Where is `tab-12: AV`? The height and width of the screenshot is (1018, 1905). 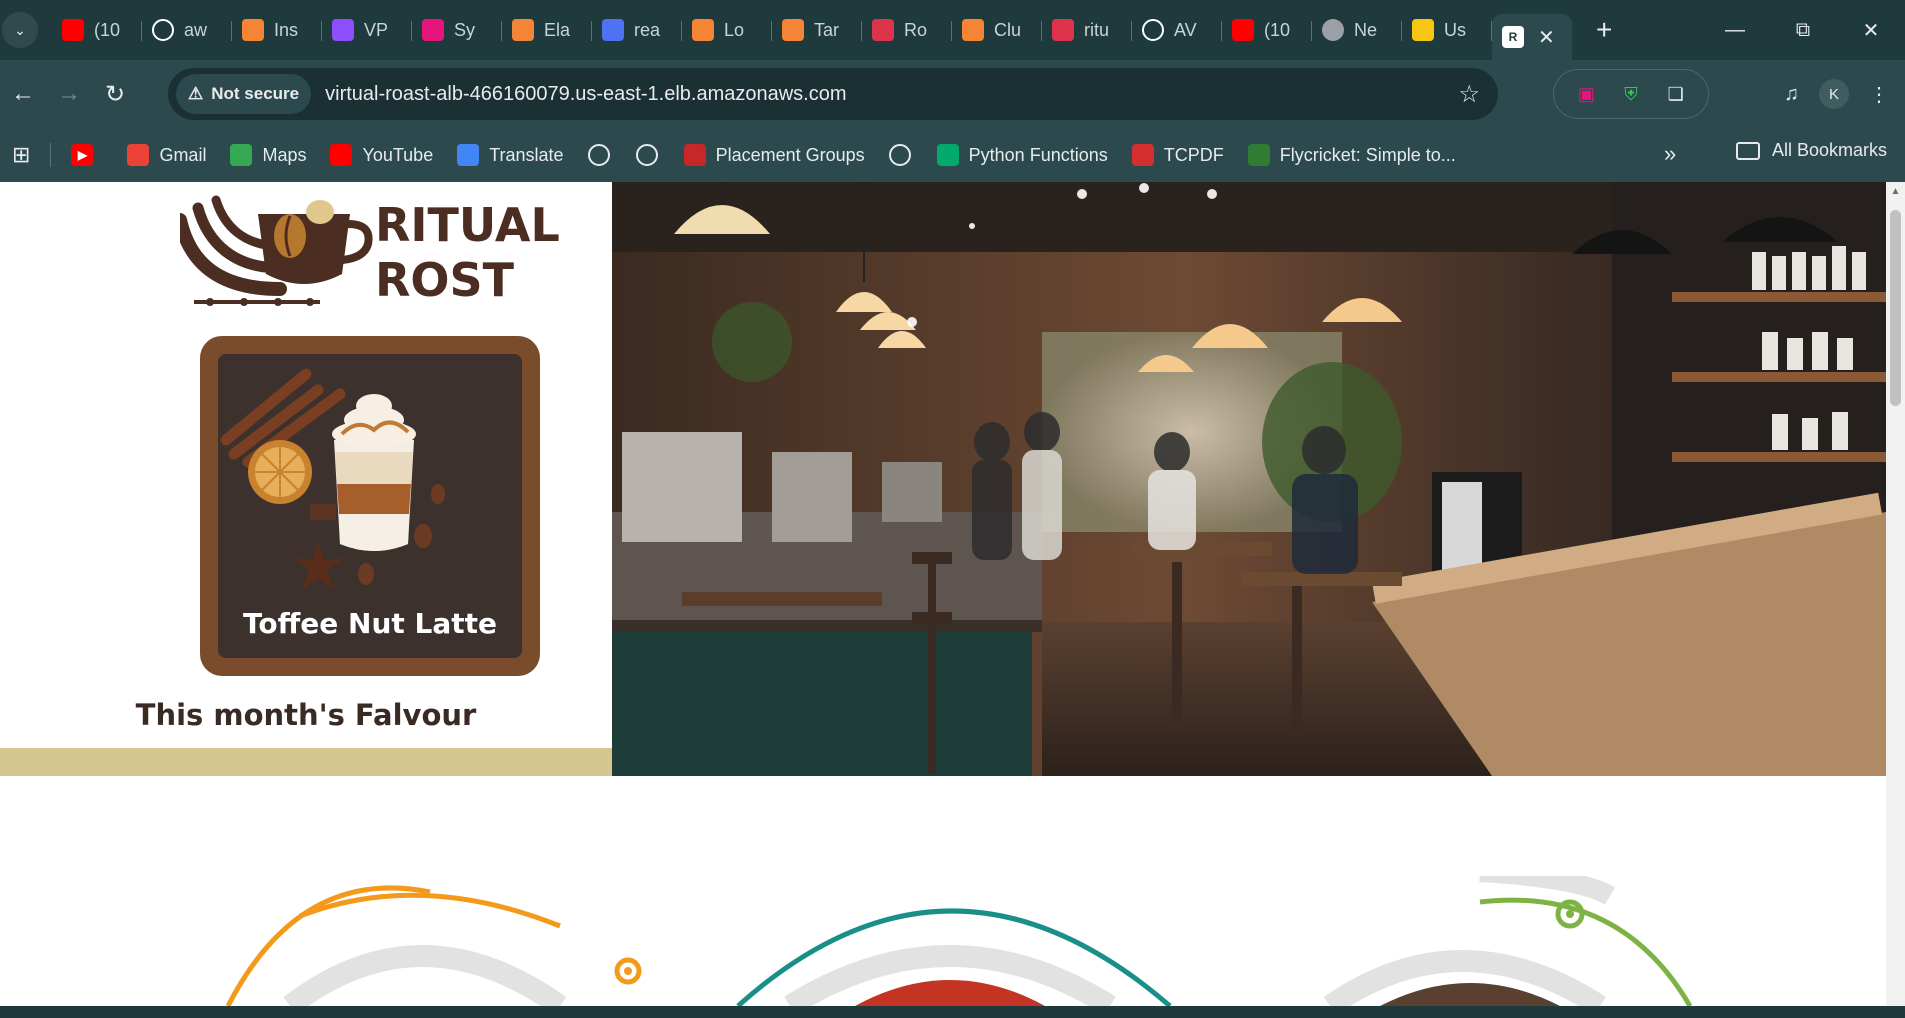 tab-12: AV is located at coordinates (1177, 30).